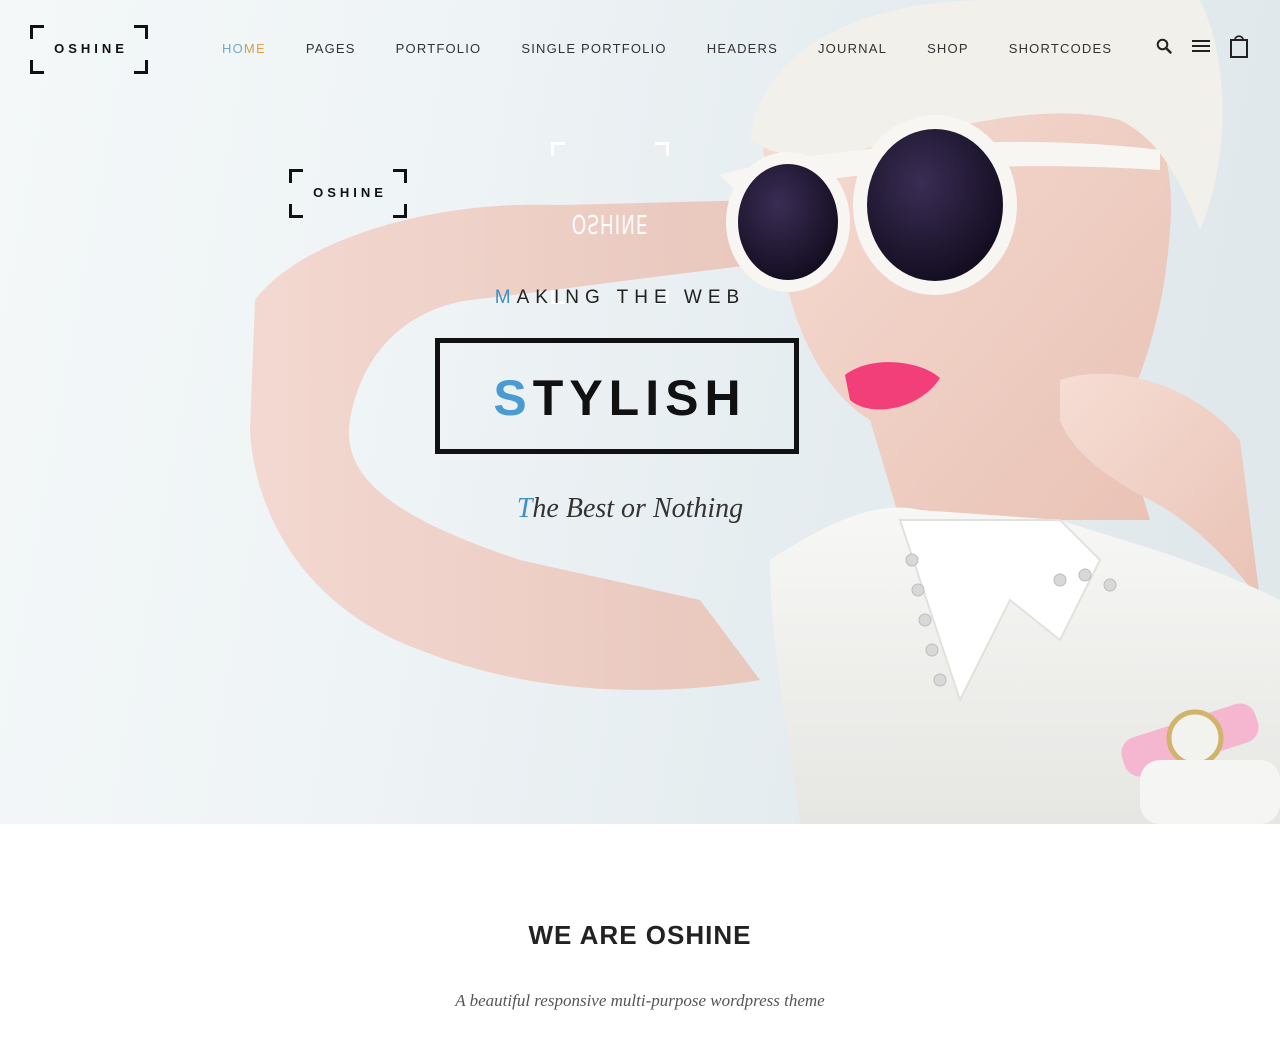 The width and height of the screenshot is (1280, 1059). I want to click on site-logo: OSHINE, so click(89, 49).